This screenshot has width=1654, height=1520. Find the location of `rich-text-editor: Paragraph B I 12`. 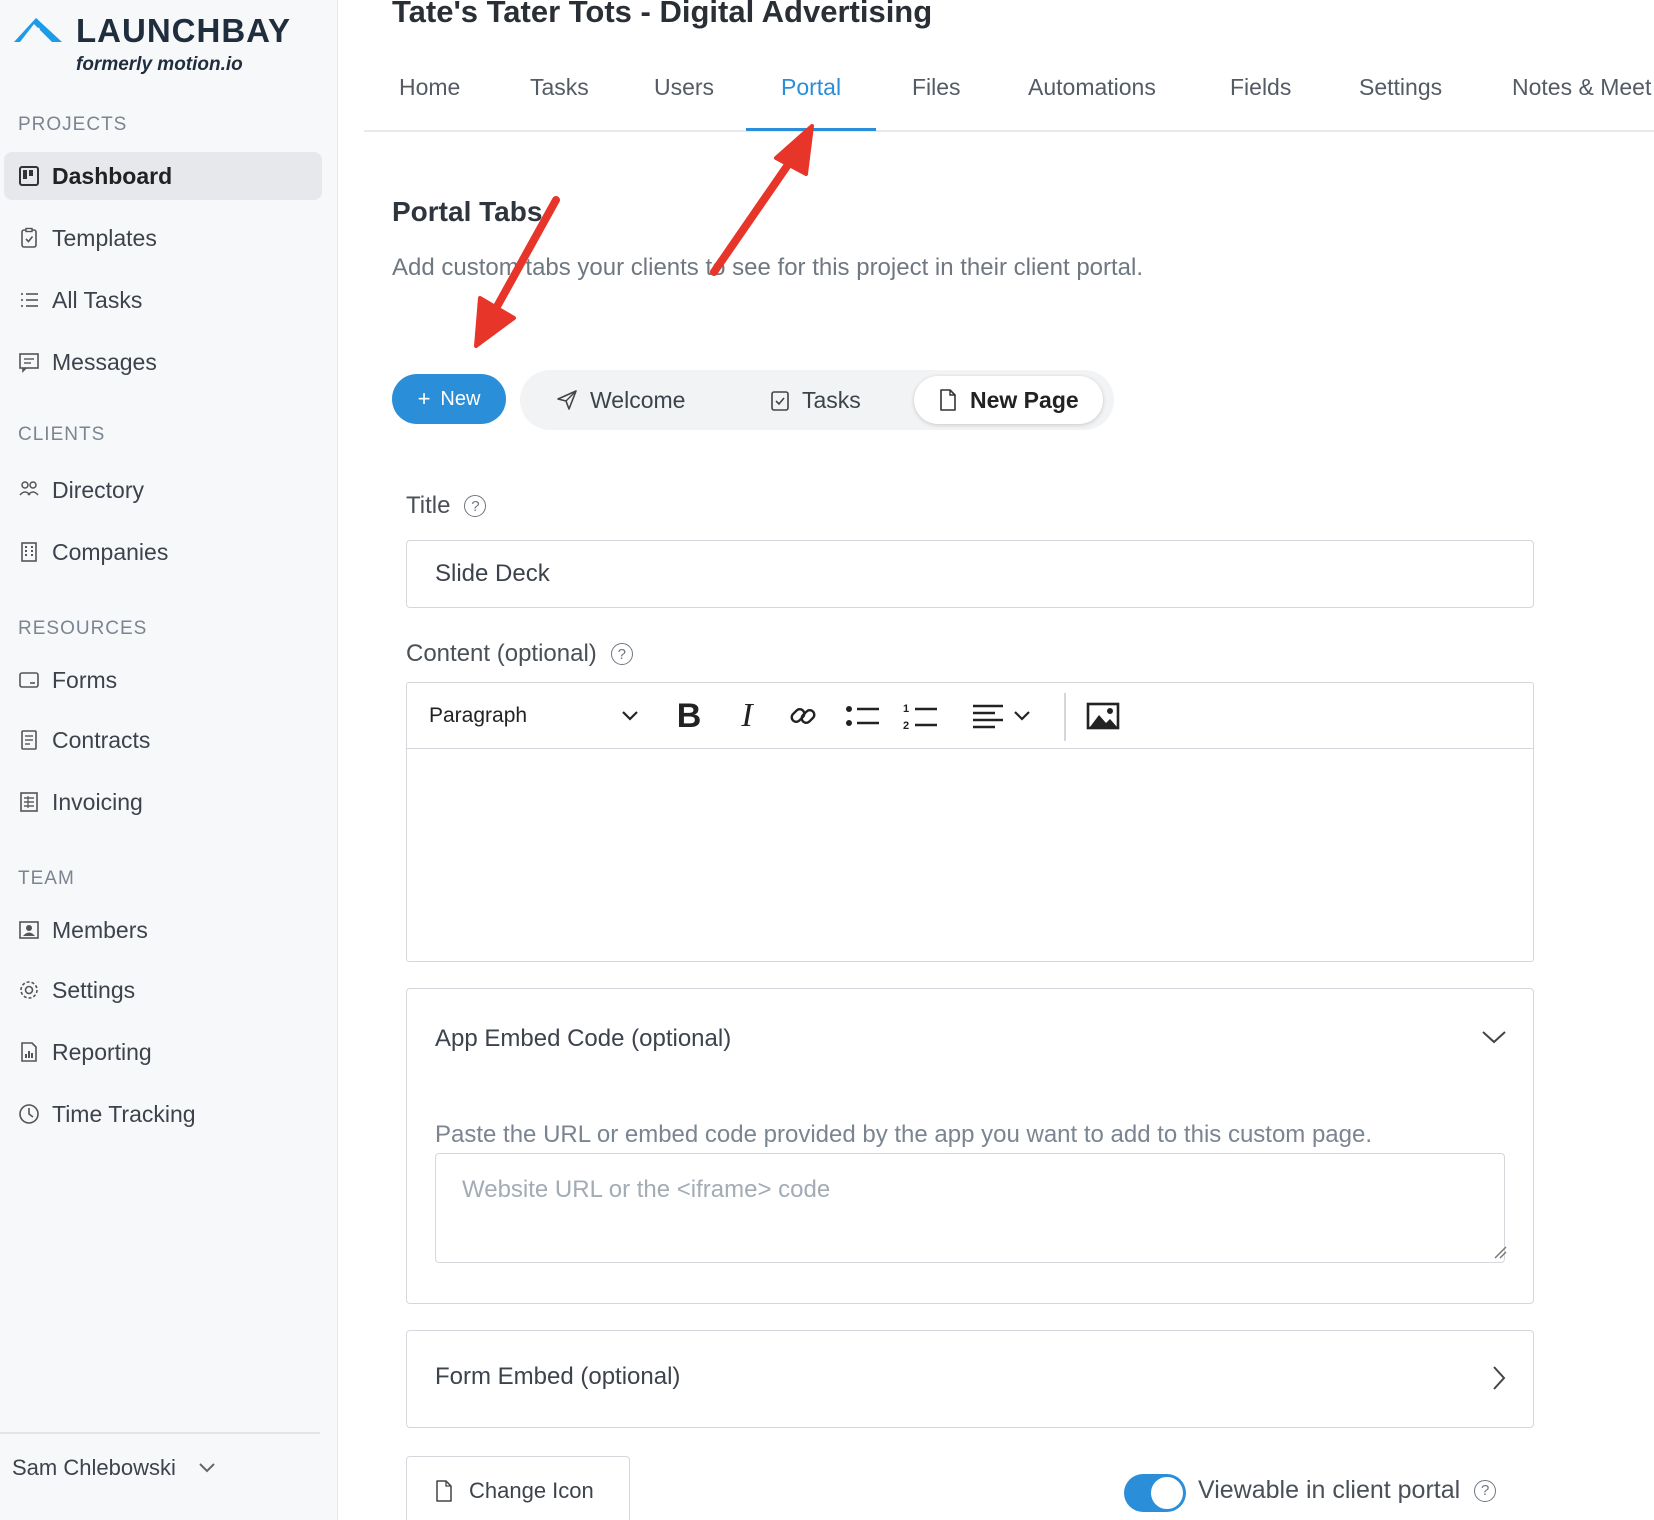

rich-text-editor: Paragraph B I 12 is located at coordinates (970, 822).